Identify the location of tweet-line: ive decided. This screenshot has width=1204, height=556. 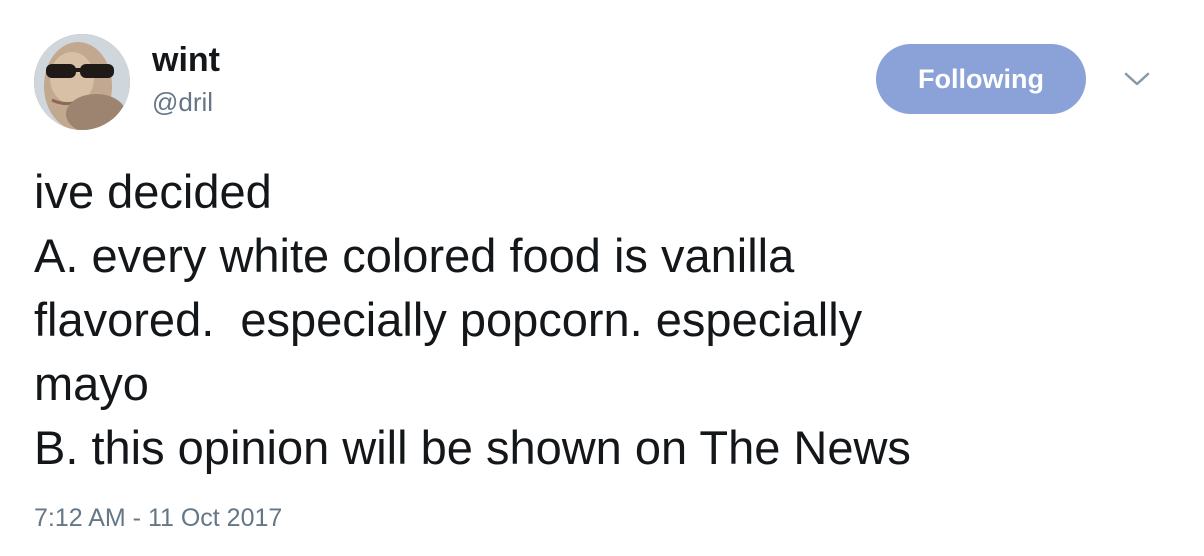
(153, 191).